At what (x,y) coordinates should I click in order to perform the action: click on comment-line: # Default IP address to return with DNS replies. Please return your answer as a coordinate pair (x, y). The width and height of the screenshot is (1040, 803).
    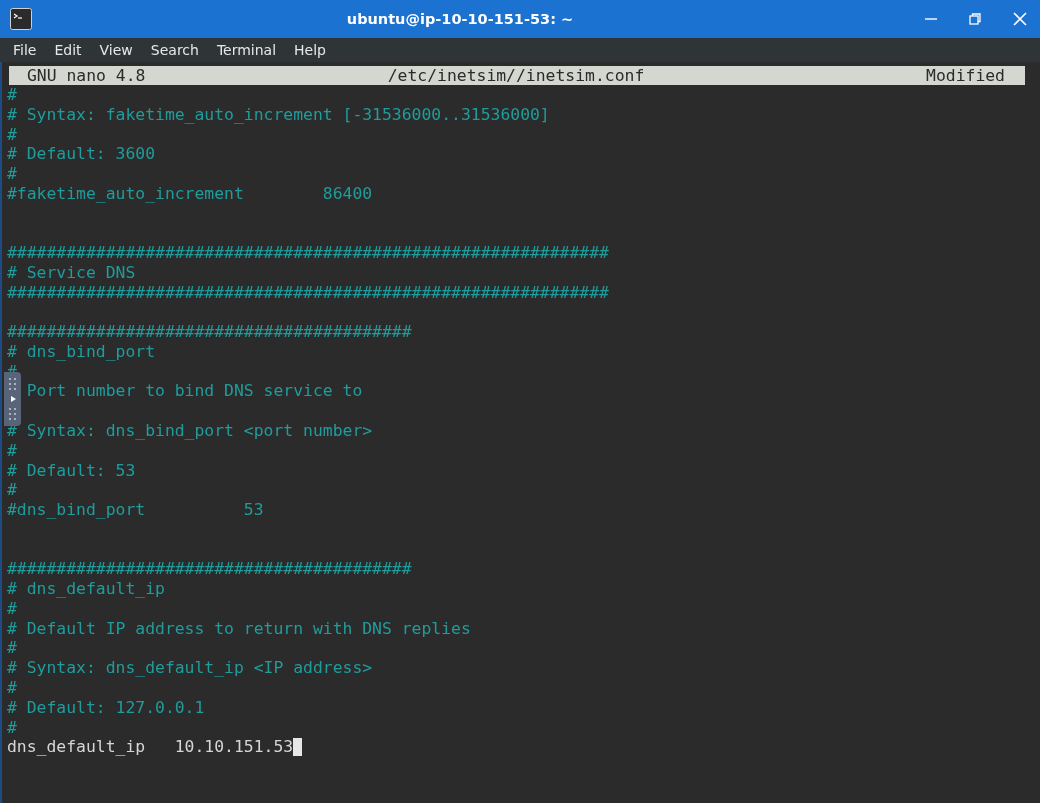
    Looking at the image, I should click on (239, 628).